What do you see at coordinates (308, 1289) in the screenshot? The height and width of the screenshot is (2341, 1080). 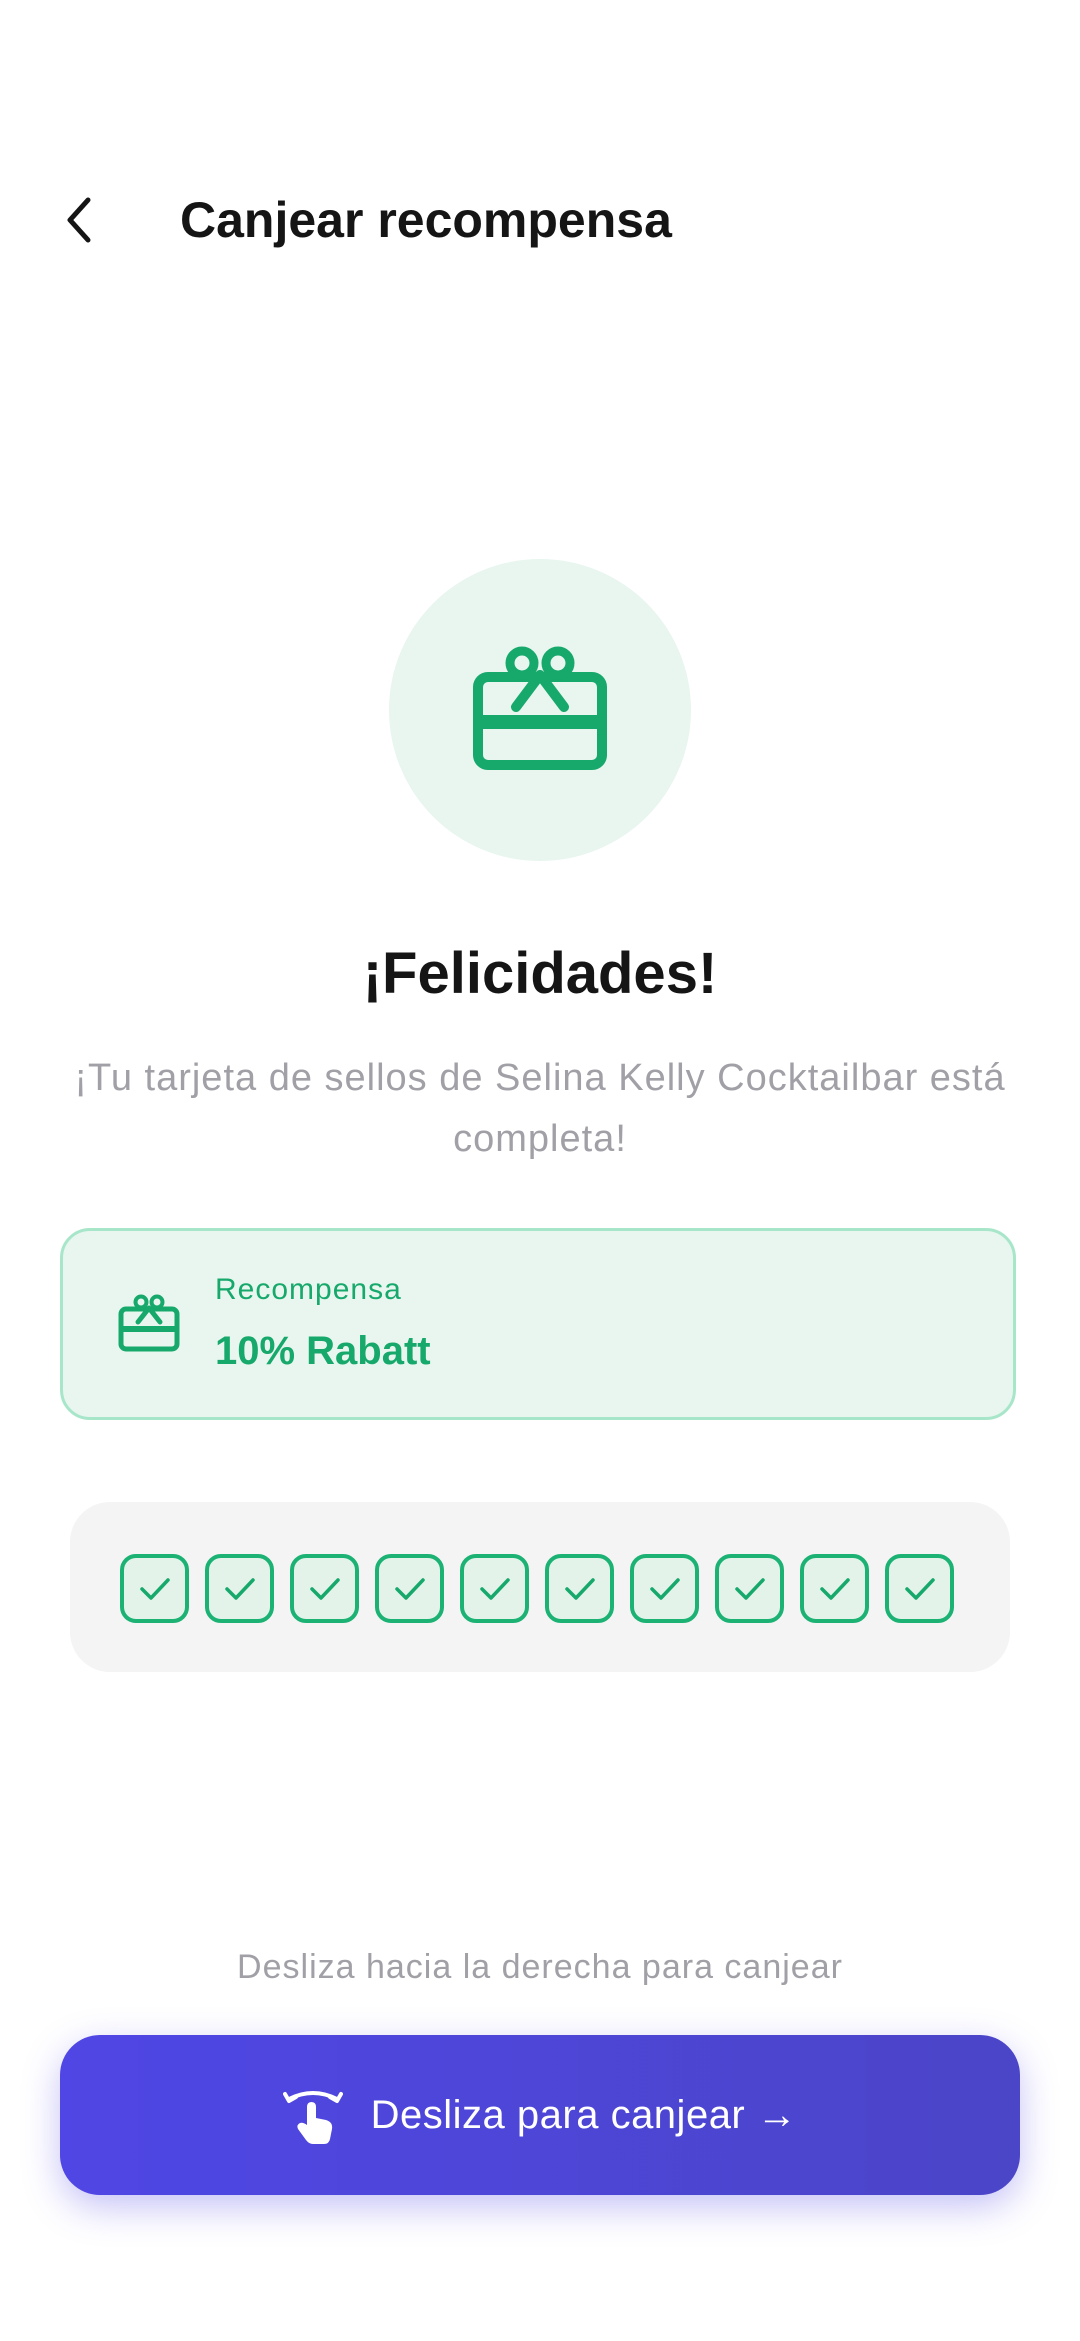 I see `reward-label: Recompensa` at bounding box center [308, 1289].